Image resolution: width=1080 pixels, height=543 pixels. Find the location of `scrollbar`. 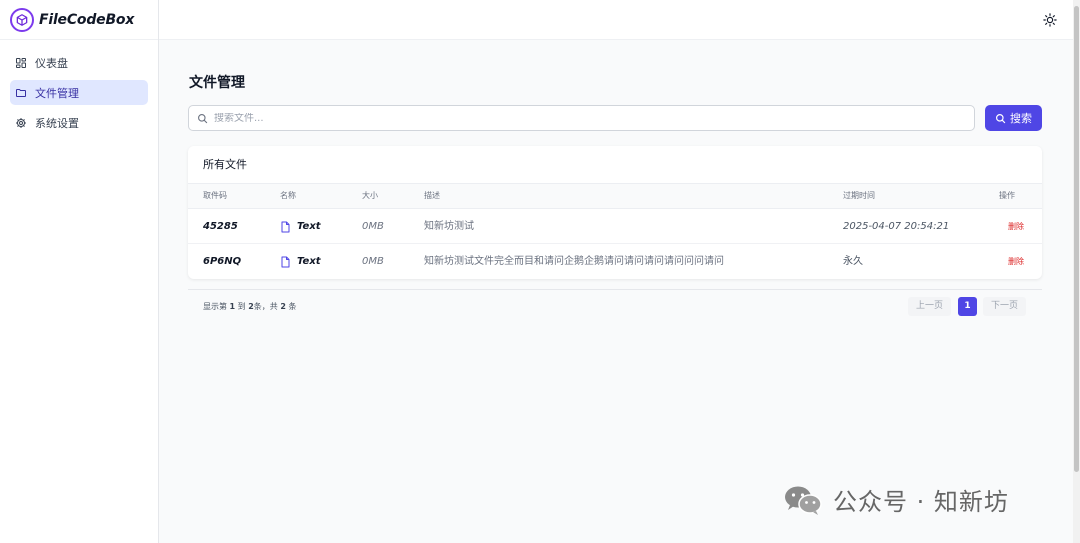

scrollbar is located at coordinates (1076, 271).